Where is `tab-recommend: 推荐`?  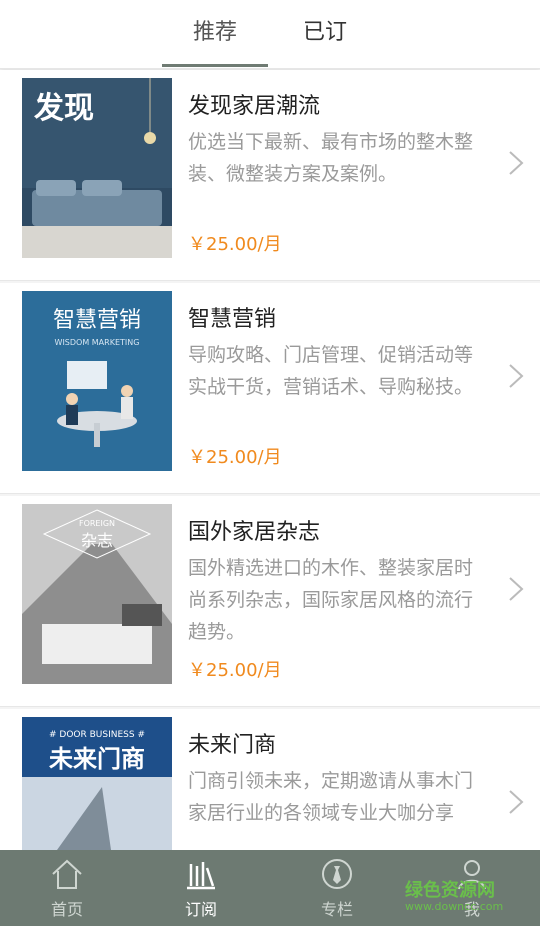
tab-recommend: 推荐 is located at coordinates (215, 33).